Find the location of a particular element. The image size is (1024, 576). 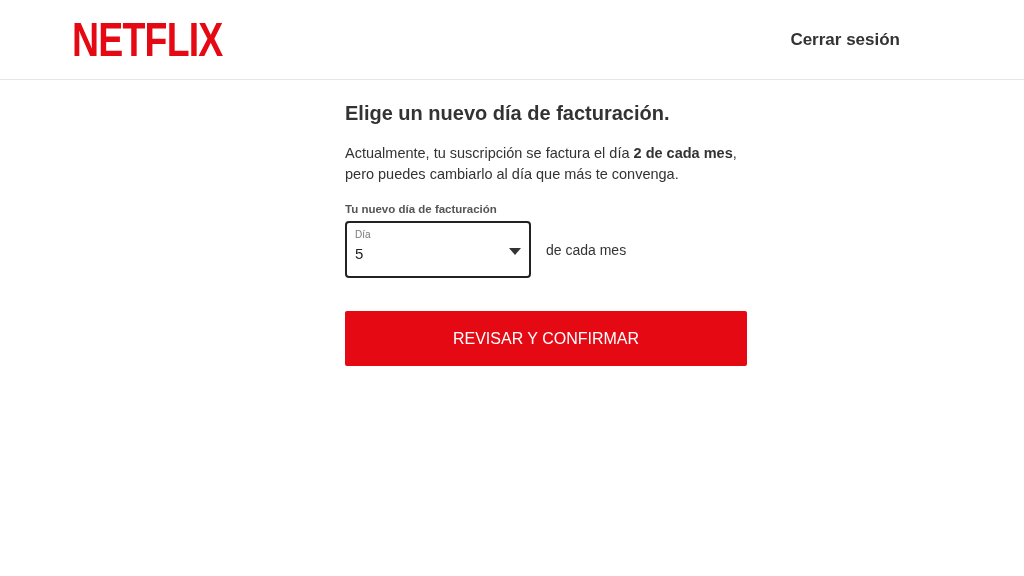

sign-out-link: Cerrar sesión is located at coordinates (845, 39).